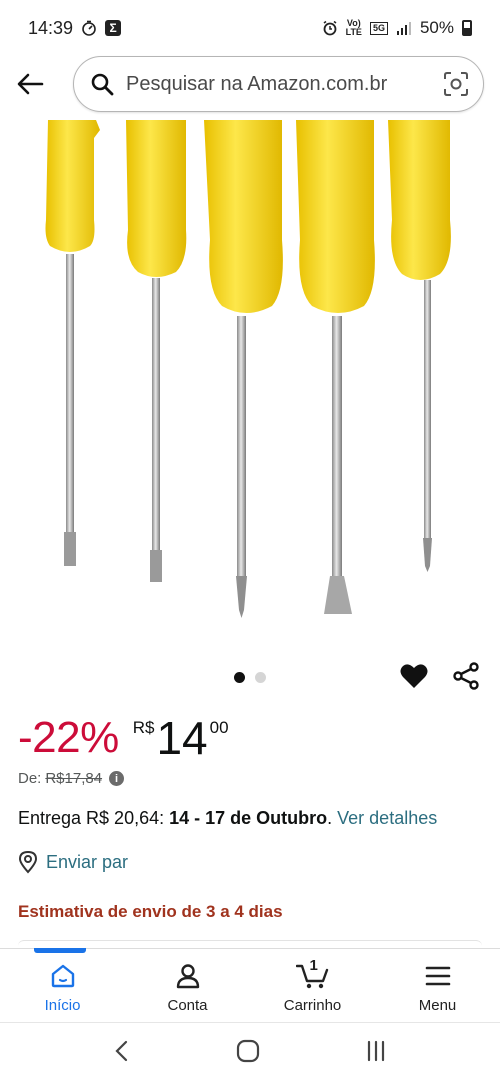 This screenshot has width=500, height=1083. What do you see at coordinates (75, 28) in the screenshot?
I see `status-left: 14:39 Σ` at bounding box center [75, 28].